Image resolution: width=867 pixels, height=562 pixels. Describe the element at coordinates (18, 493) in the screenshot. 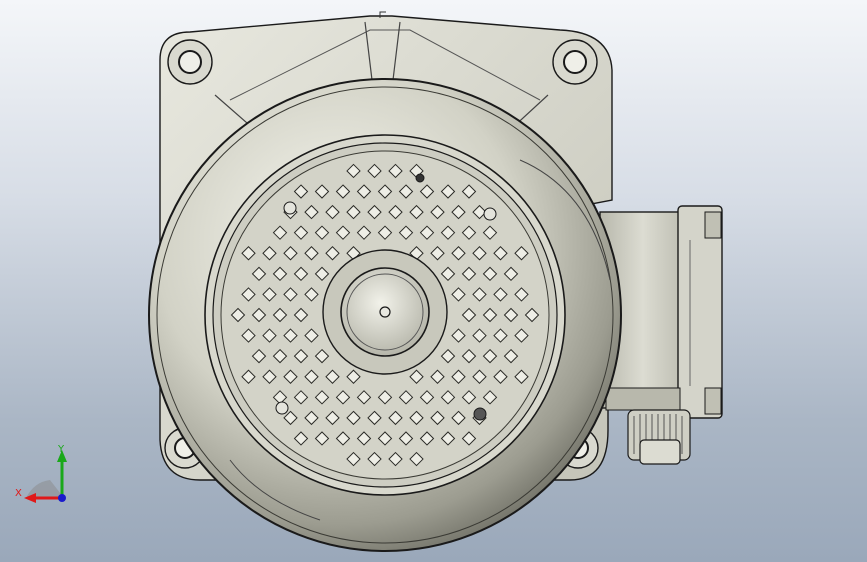

I see `x-axis-label: X` at that location.